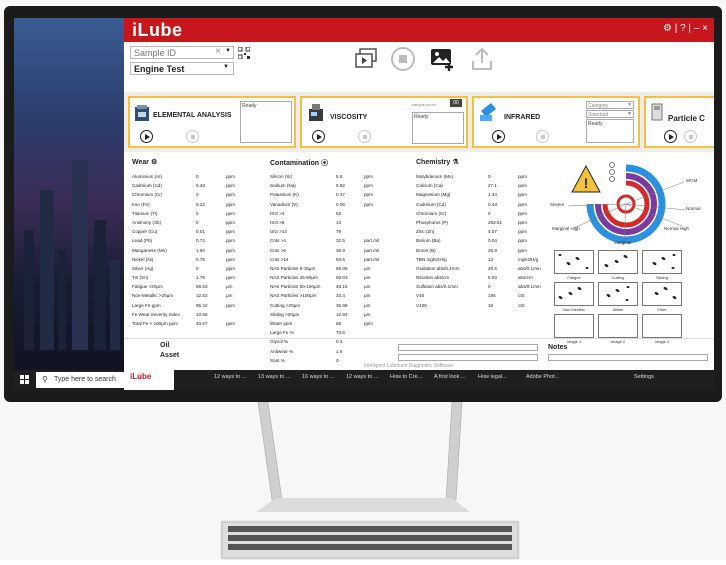 The width and height of the screenshot is (726, 565). I want to click on chemistry-row: Oxidation abs/0.1mm 20.5 abs/0.1mm, so click(481, 270).